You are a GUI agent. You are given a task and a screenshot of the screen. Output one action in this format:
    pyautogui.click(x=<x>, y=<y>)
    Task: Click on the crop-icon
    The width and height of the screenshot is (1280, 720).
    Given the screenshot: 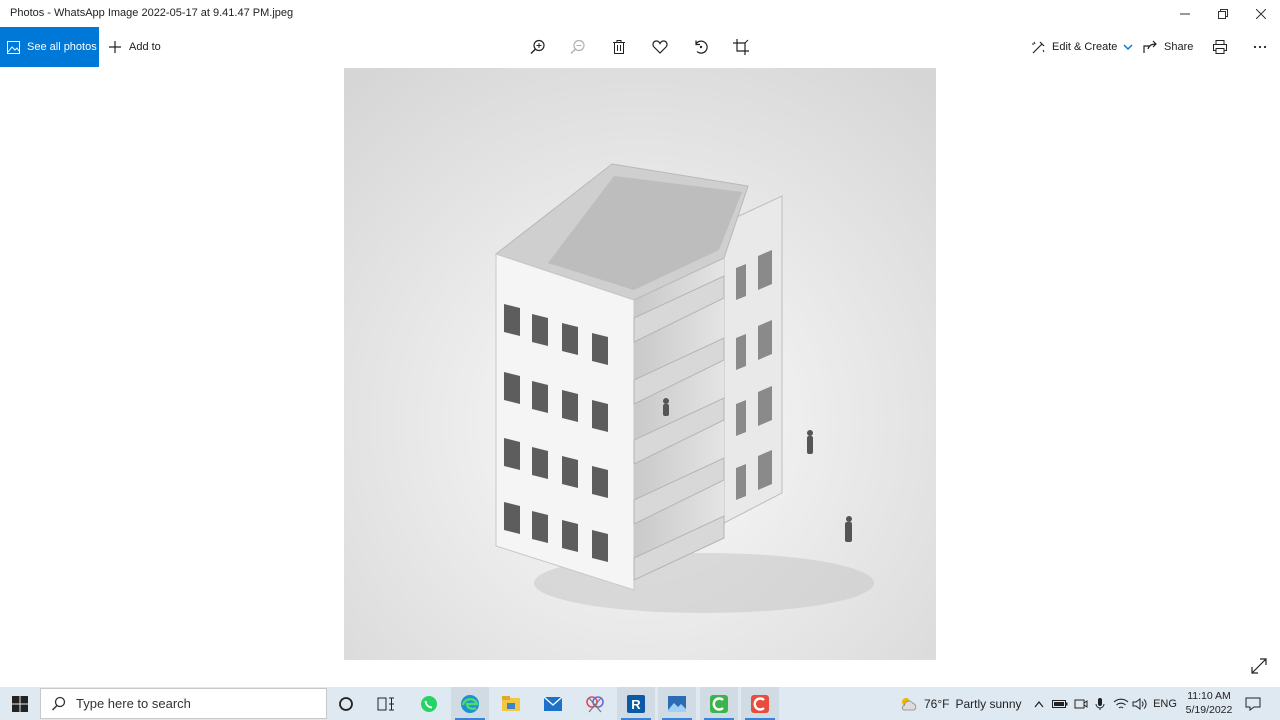 What is the action you would take?
    pyautogui.click(x=741, y=47)
    